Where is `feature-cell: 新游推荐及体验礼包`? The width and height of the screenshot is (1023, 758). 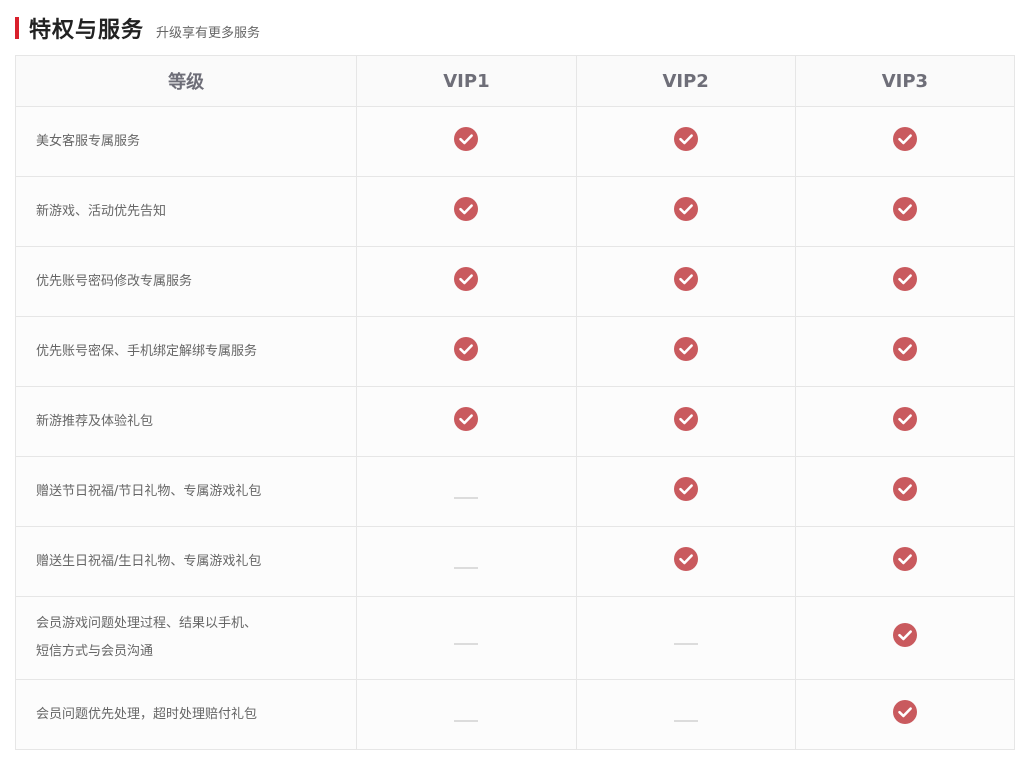
feature-cell: 新游推荐及体验礼包 is located at coordinates (186, 421).